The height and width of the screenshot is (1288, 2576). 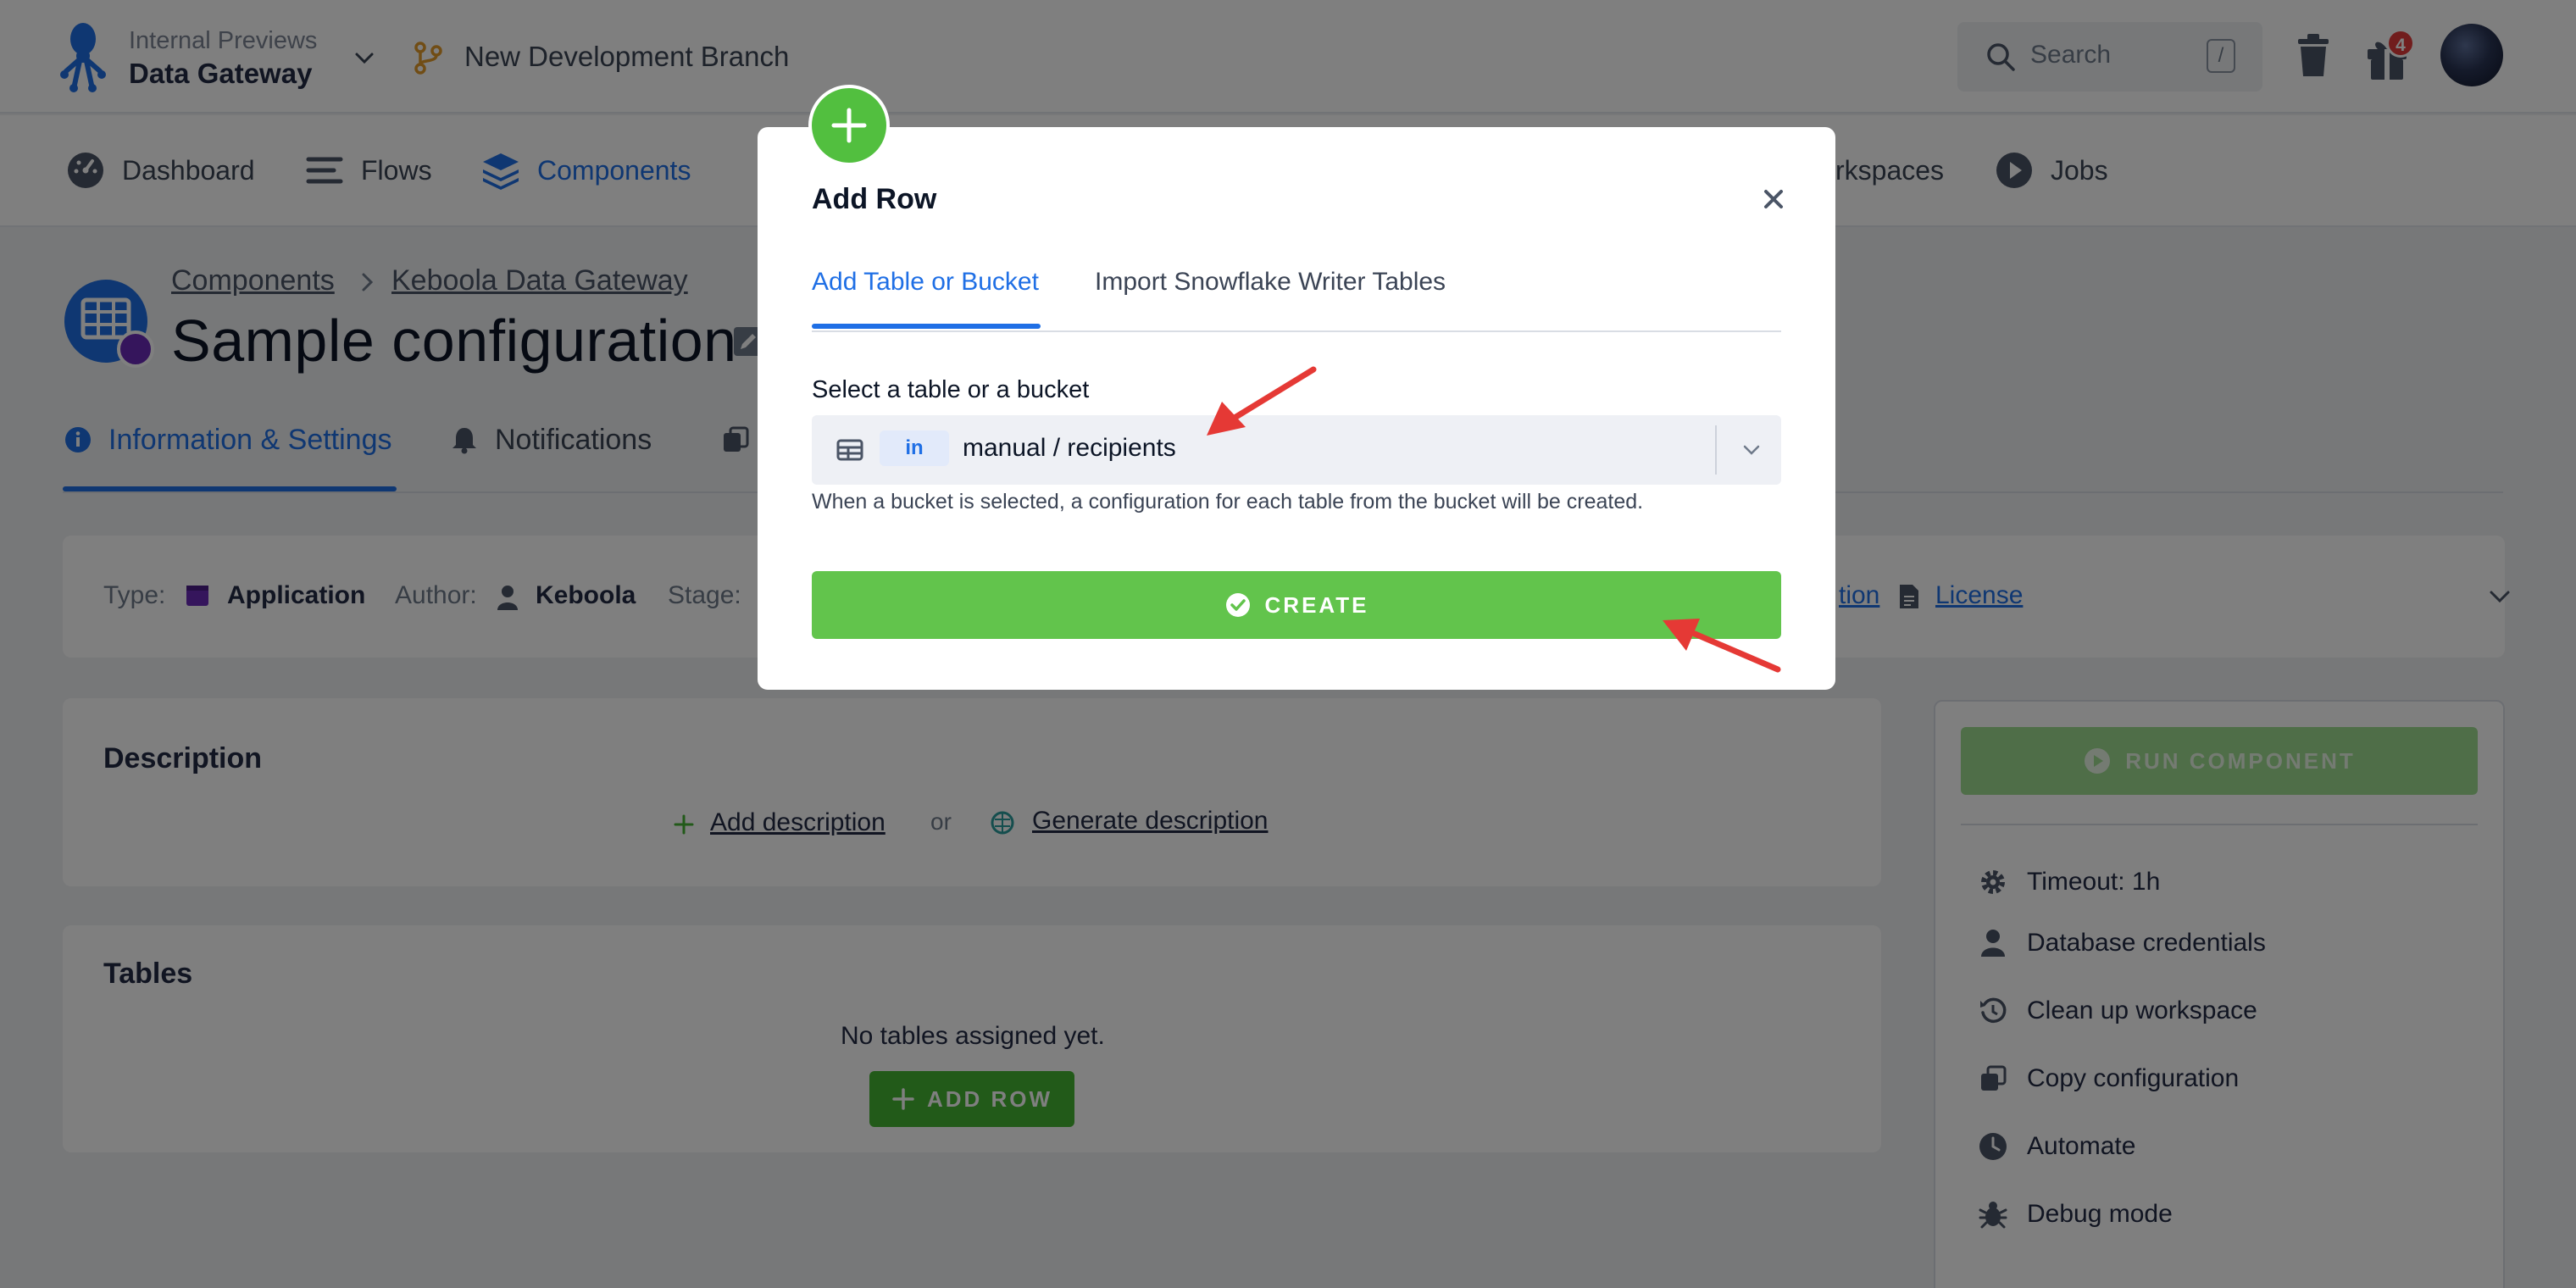 I want to click on create-button: CREATE, so click(x=1296, y=605).